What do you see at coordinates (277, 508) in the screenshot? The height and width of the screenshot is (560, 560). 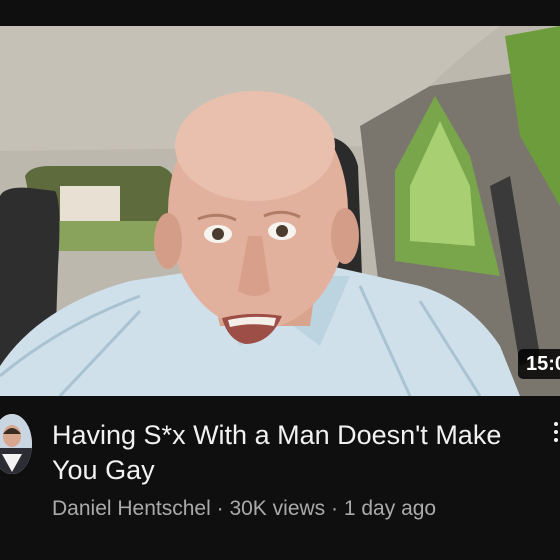 I see `view-count: 30K views` at bounding box center [277, 508].